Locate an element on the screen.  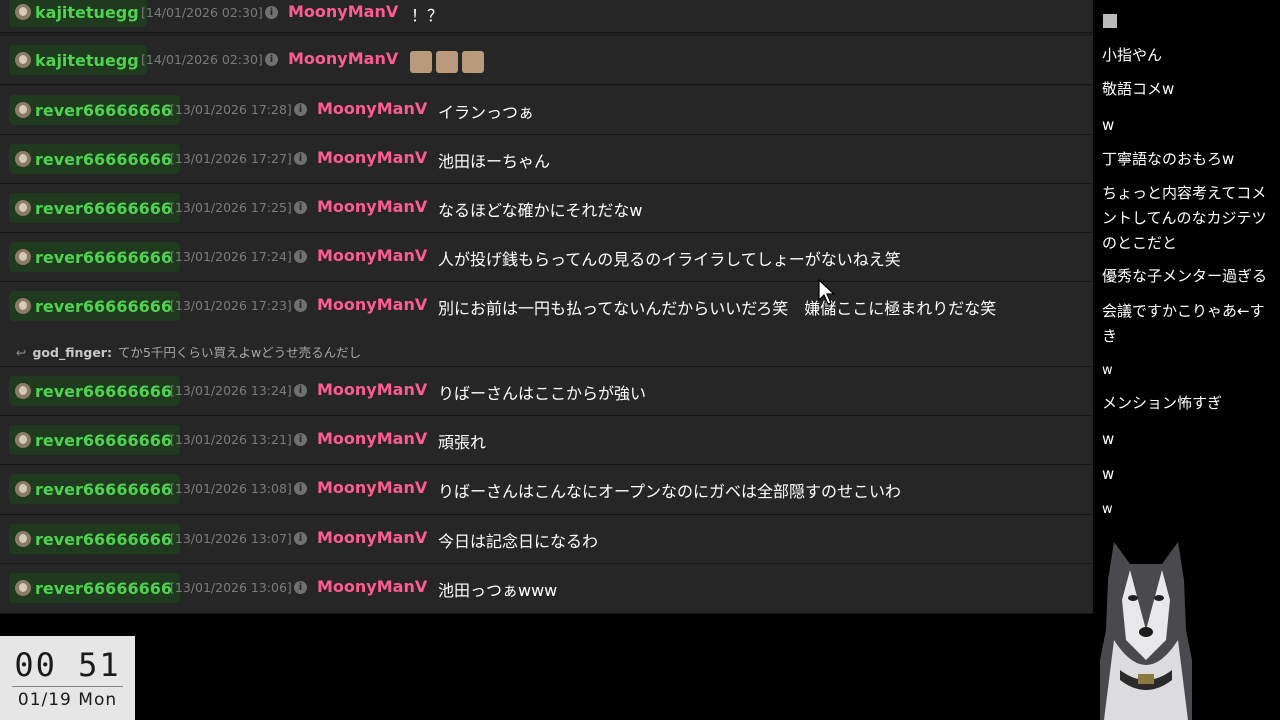
message-text: りばーさんはこんなにオープンなのにガベは全部隠すのせこいわ is located at coordinates (670, 491).